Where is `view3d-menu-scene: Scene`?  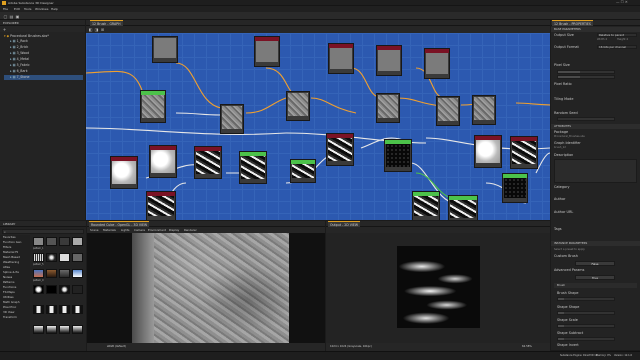 view3d-menu-scene: Scene is located at coordinates (94, 230).